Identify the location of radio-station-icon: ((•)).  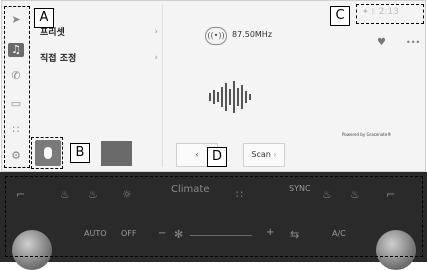
(216, 36).